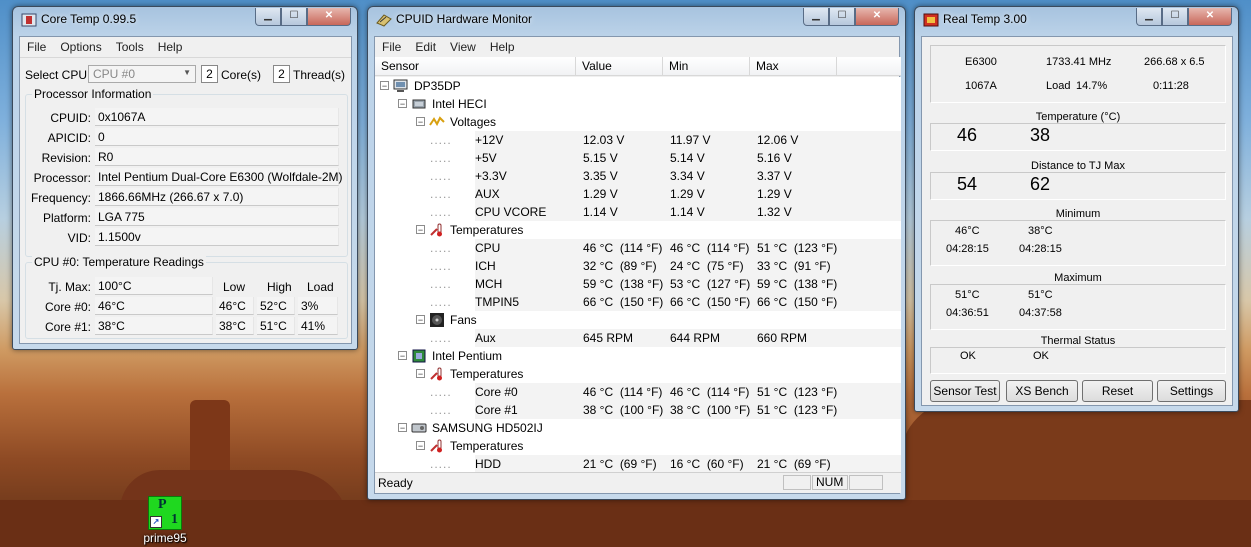 This screenshot has width=1251, height=547. What do you see at coordinates (425, 47) in the screenshot?
I see `menu-edit: Edit` at bounding box center [425, 47].